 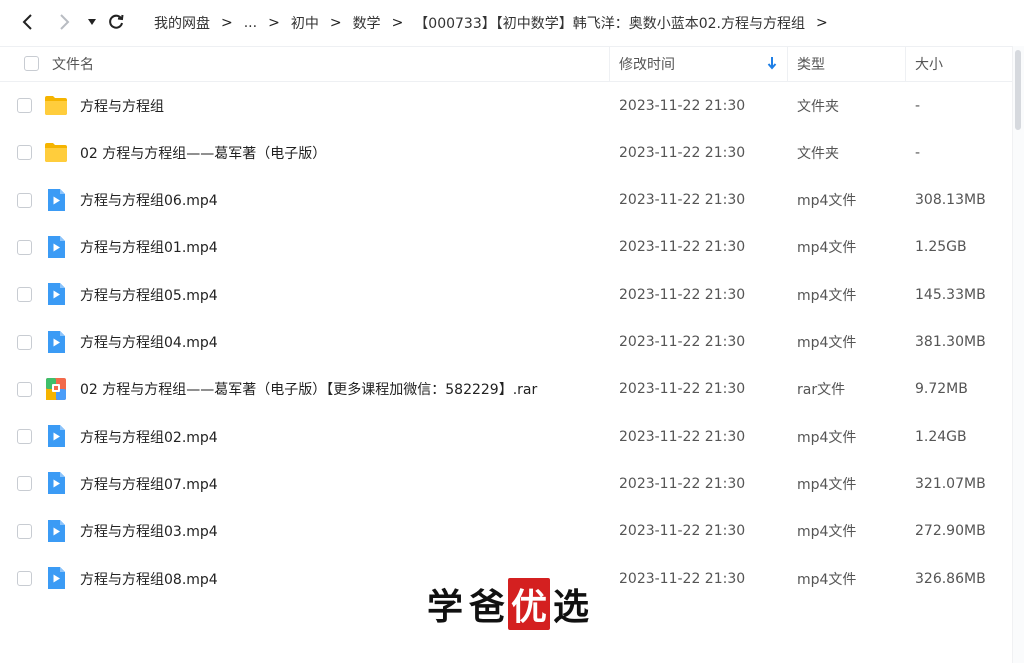 What do you see at coordinates (149, 578) in the screenshot?
I see `file-name: 方程与方程组08.mp4` at bounding box center [149, 578].